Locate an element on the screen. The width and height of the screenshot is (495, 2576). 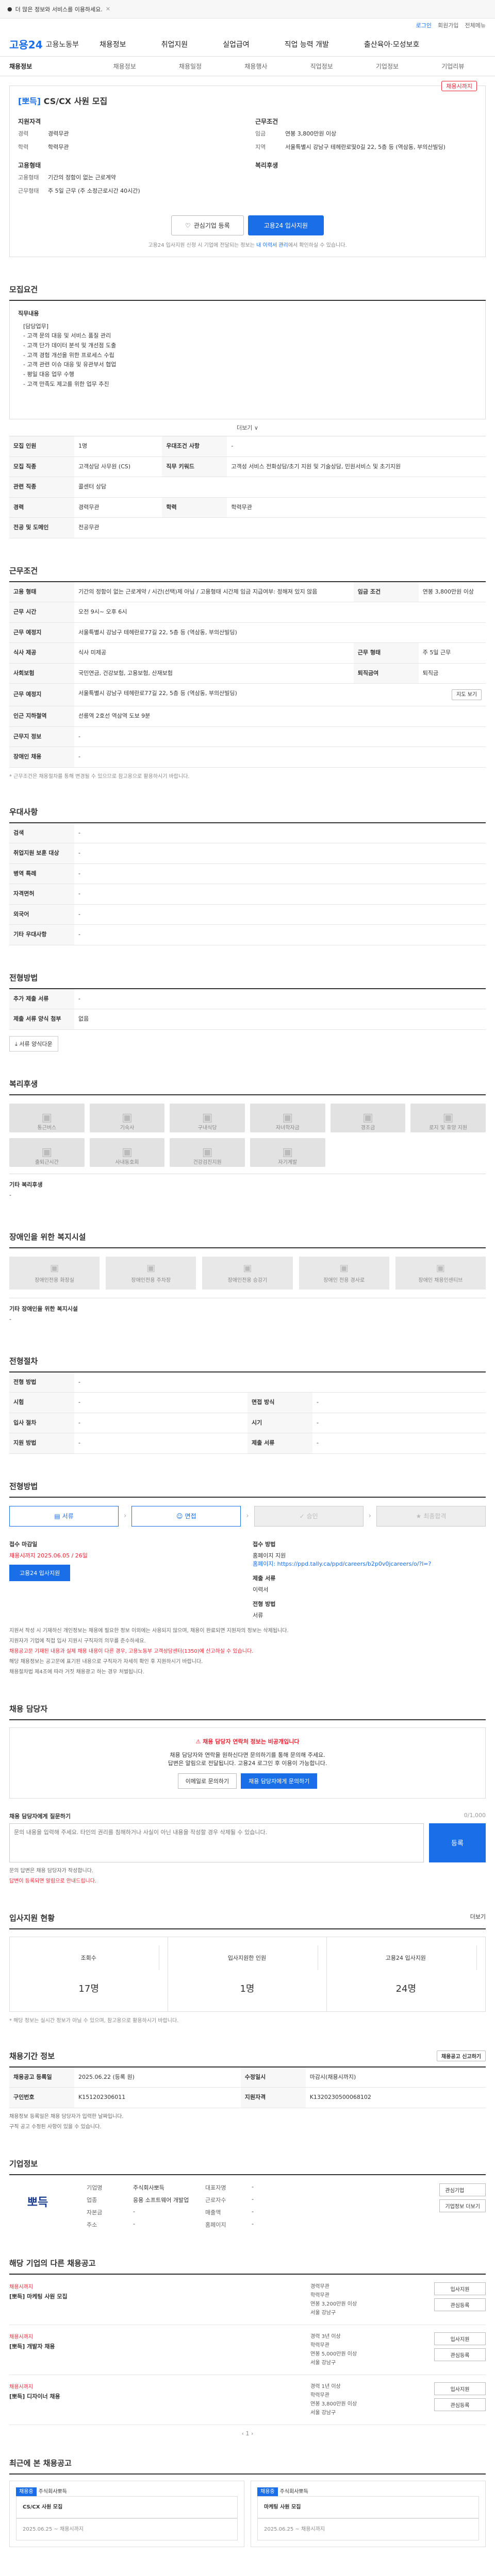
subnav-item: 채용일정 is located at coordinates (190, 66).